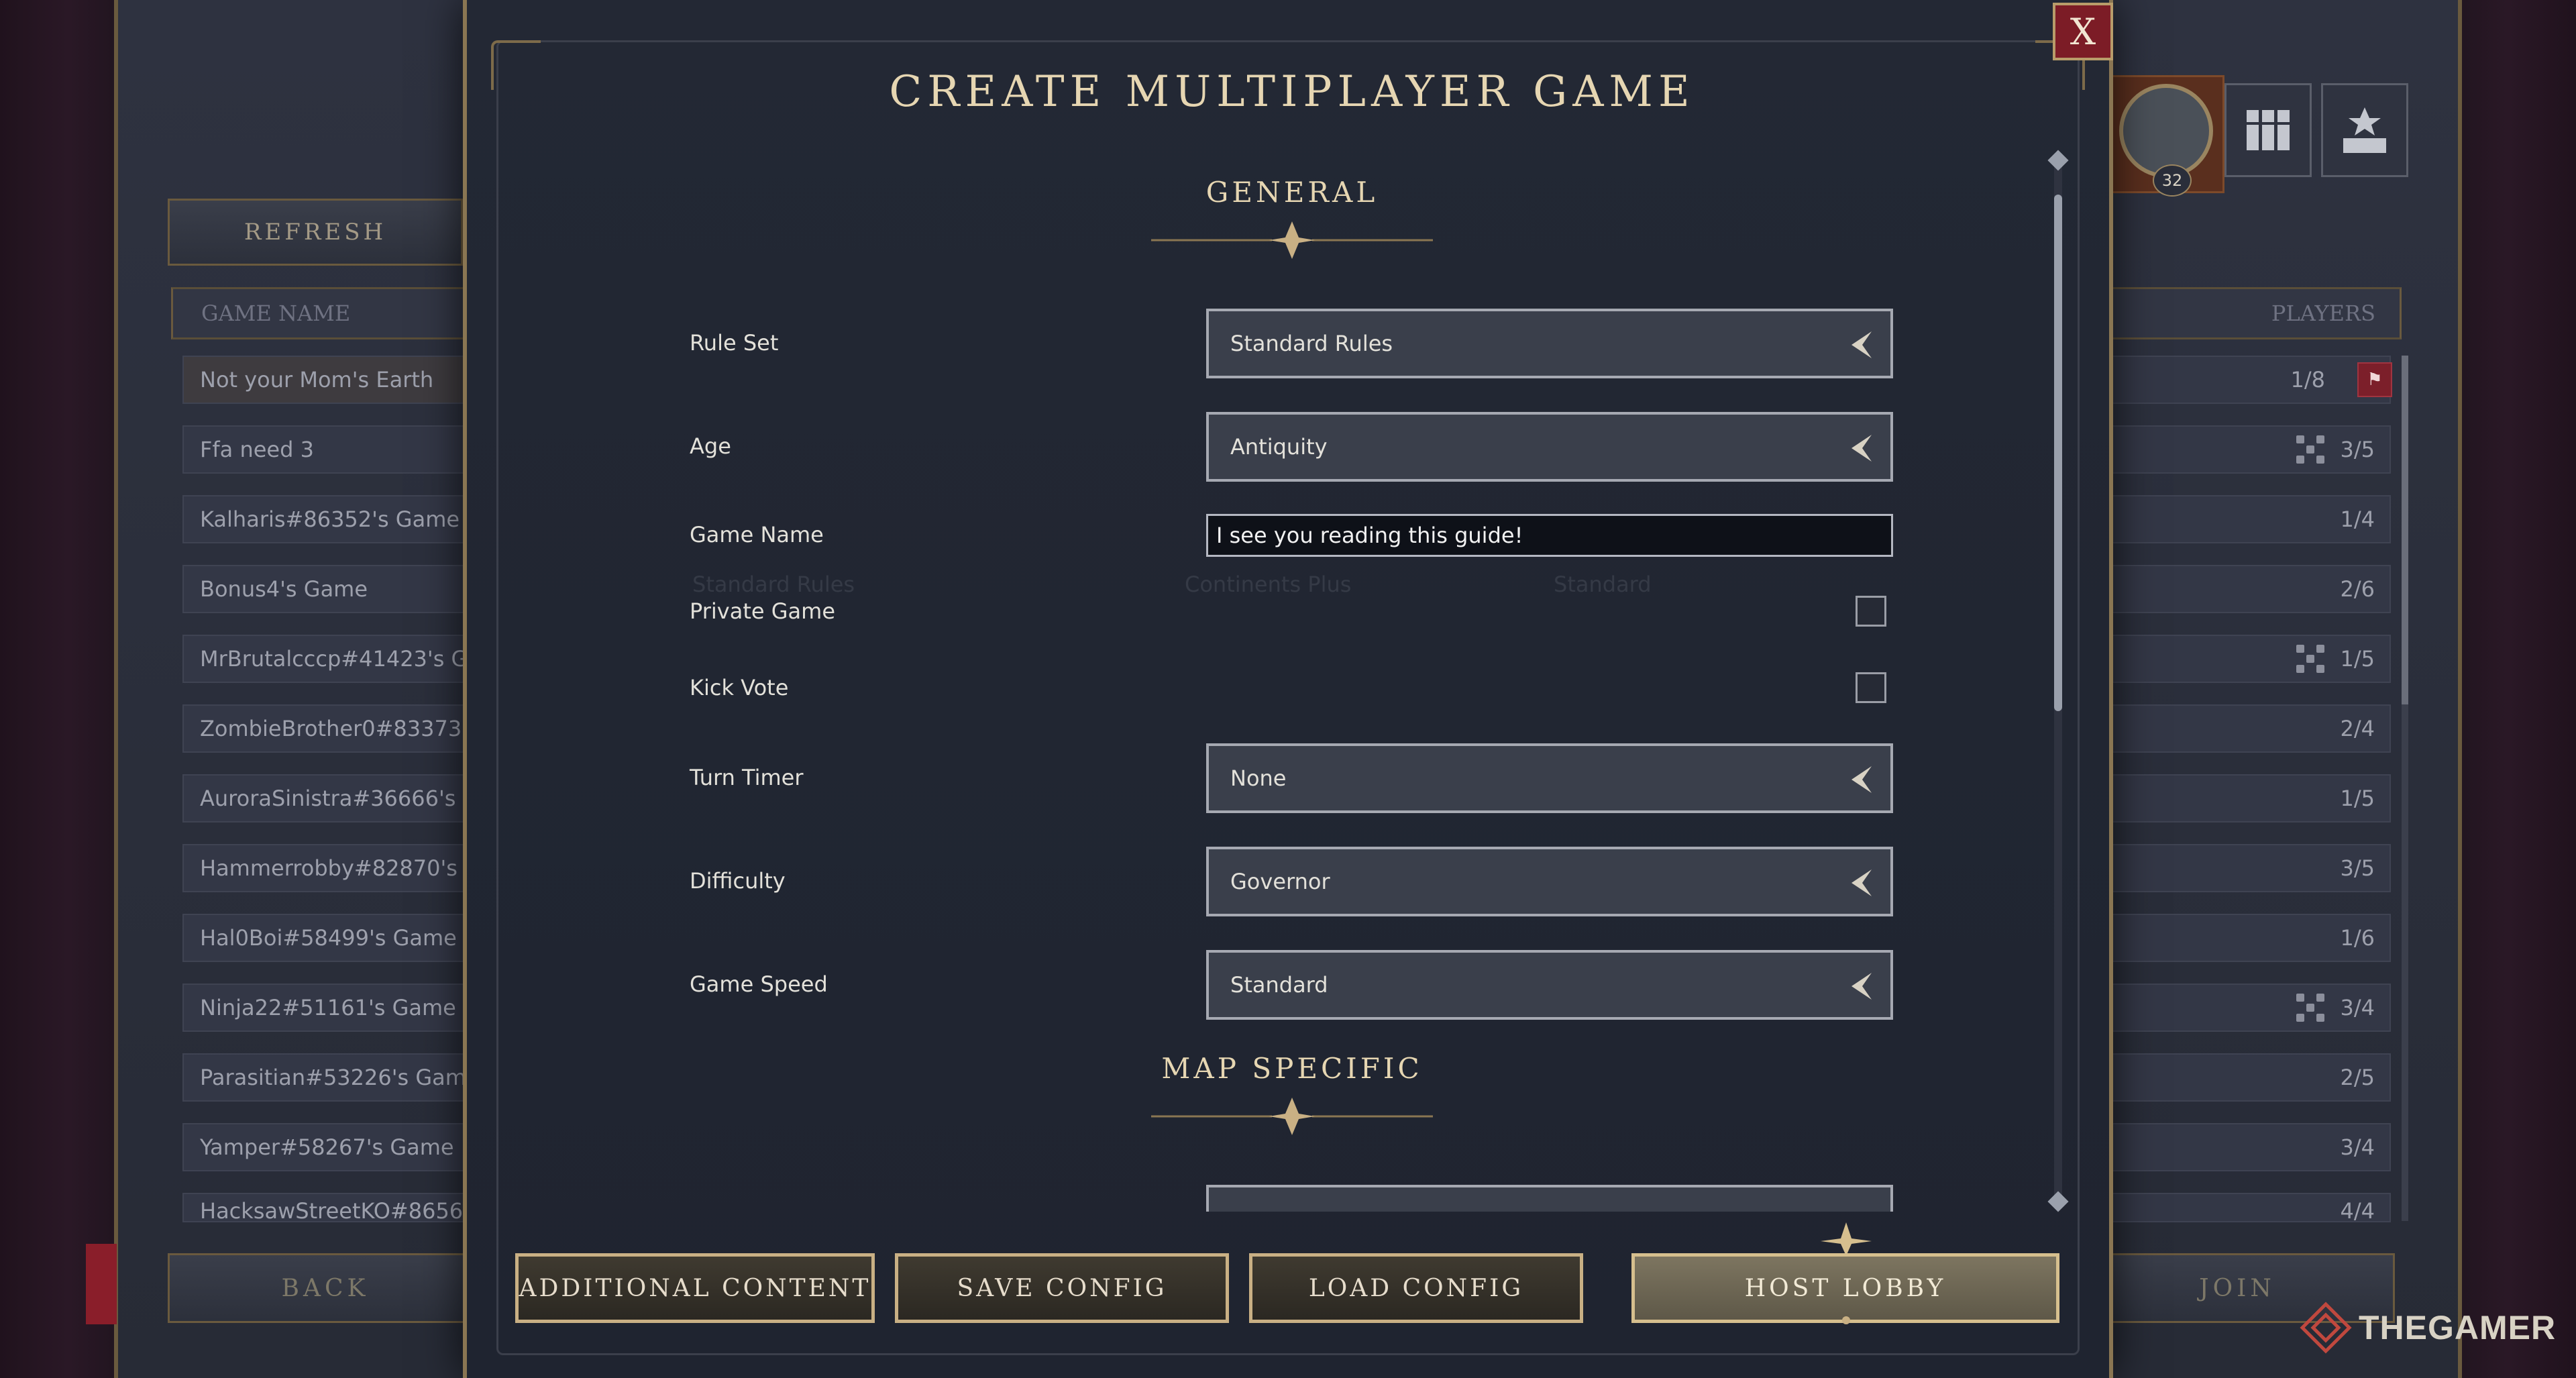  Describe the element at coordinates (2248, 380) in the screenshot. I see `game-row-players: 1/8` at that location.